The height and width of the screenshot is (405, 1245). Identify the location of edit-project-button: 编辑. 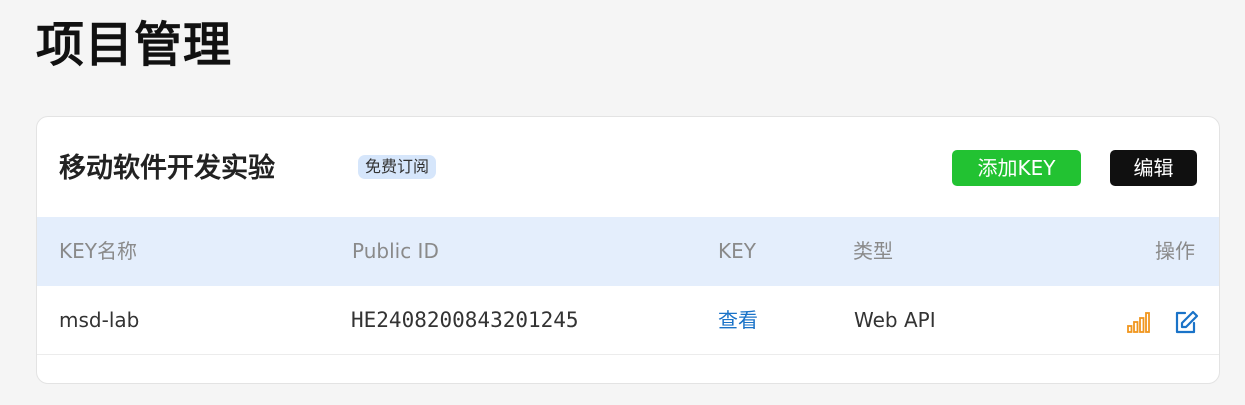
(1153, 168).